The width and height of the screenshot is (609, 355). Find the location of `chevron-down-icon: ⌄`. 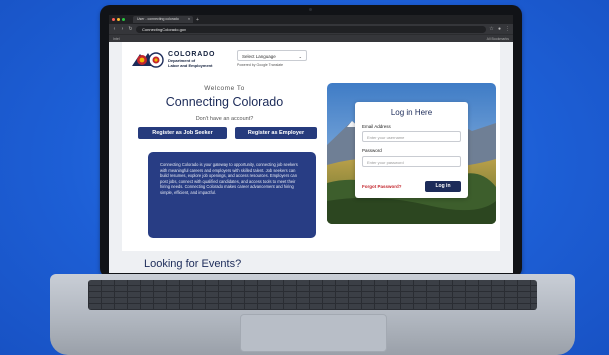

chevron-down-icon: ⌄ is located at coordinates (300, 56).